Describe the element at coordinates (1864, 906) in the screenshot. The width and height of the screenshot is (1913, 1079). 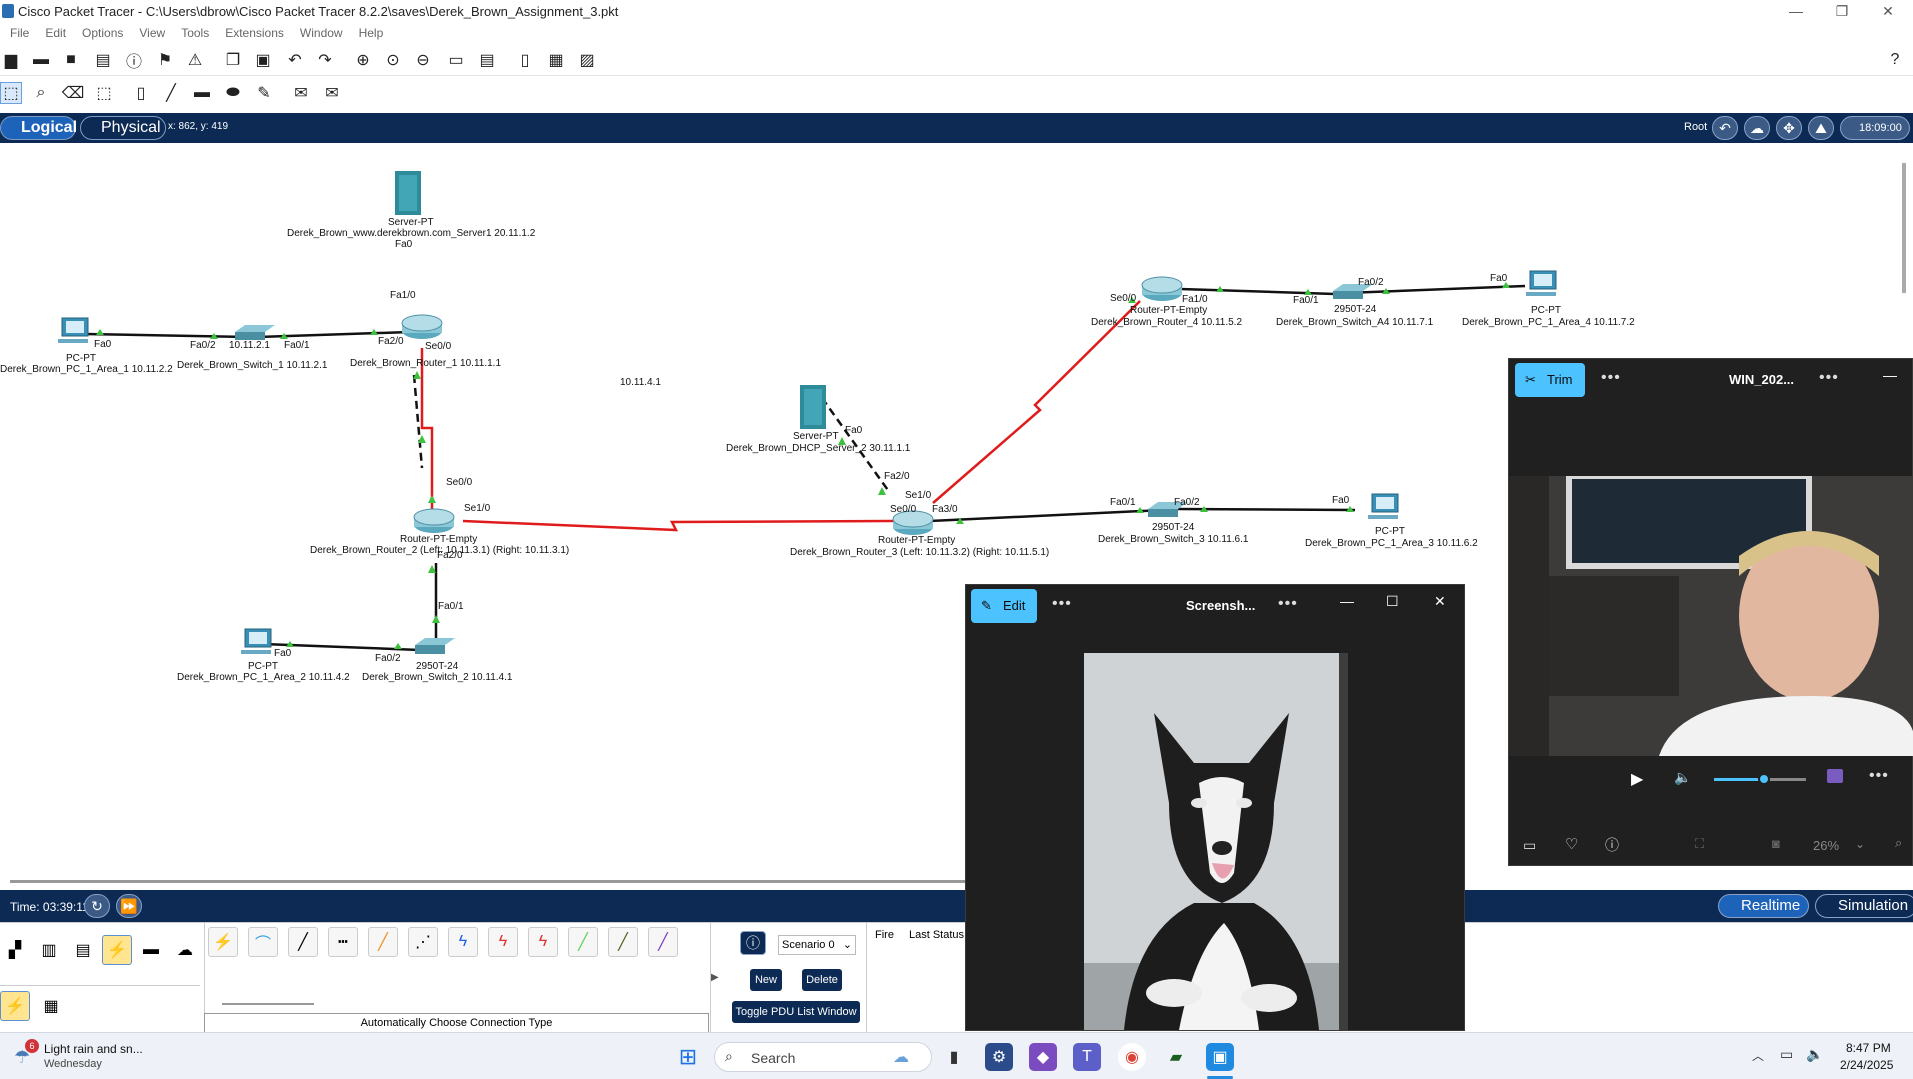
I see `simulation-mode-button: Simulation` at that location.